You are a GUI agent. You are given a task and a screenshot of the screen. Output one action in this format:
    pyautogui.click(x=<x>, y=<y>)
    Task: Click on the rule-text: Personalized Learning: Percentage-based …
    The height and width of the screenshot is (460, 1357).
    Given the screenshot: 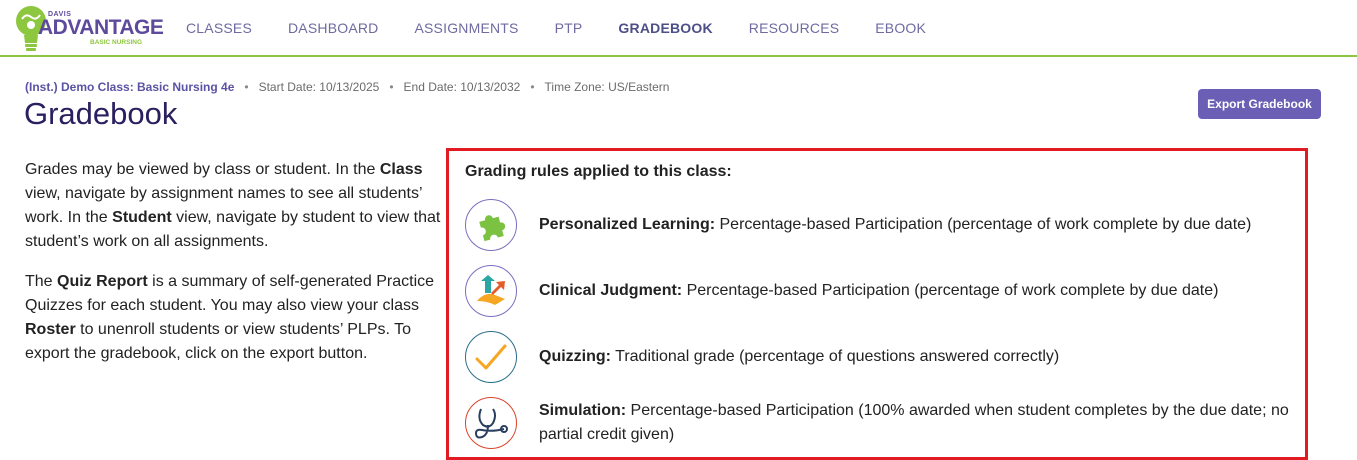 What is the action you would take?
    pyautogui.click(x=895, y=224)
    